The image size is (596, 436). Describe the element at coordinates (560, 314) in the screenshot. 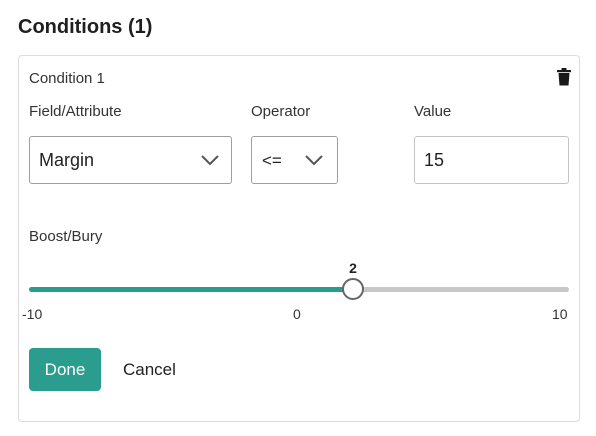

I see `slider-max-label: 10` at that location.